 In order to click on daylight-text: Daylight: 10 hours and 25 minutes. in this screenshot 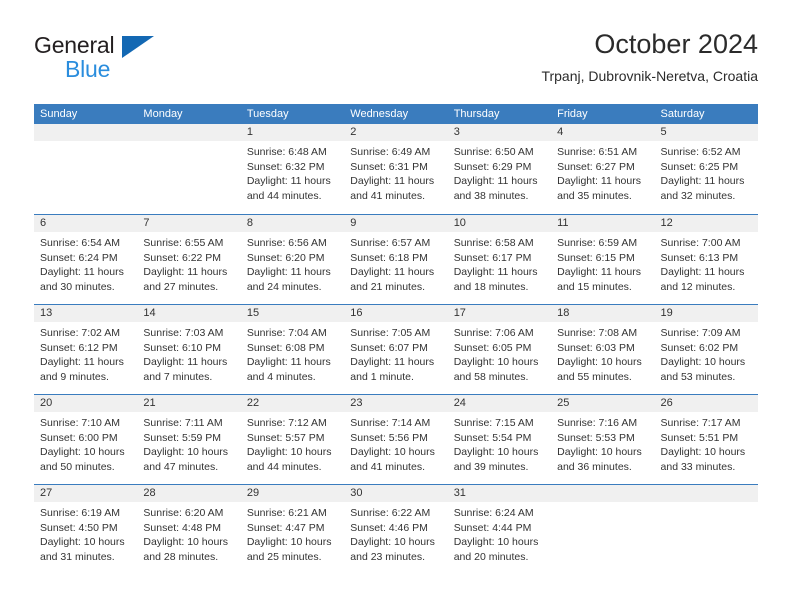, I will do `click(289, 549)`.